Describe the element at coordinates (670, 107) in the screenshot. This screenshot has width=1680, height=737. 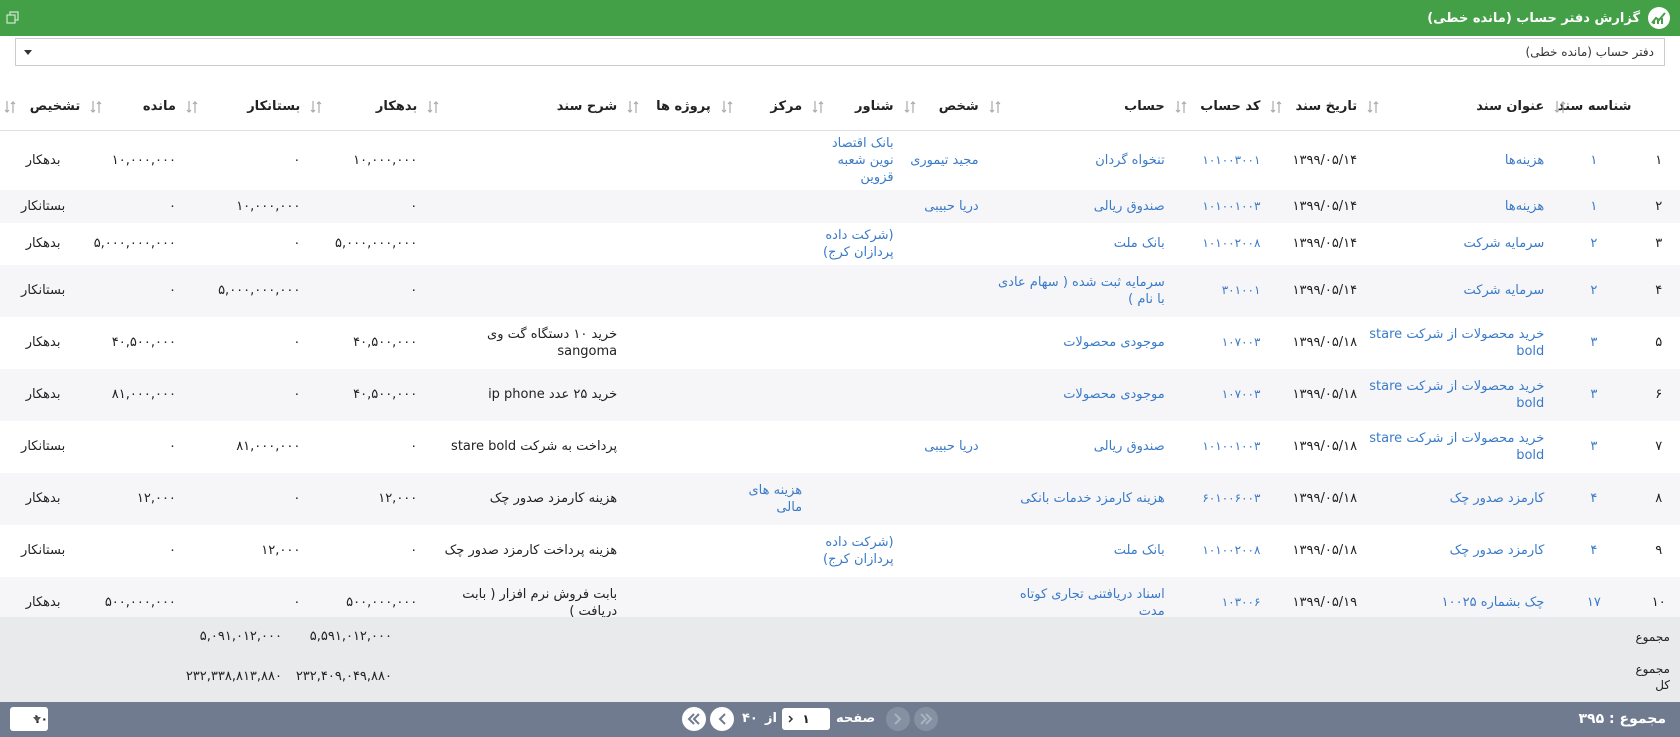
I see `column-header-projects: پروژه ها` at that location.